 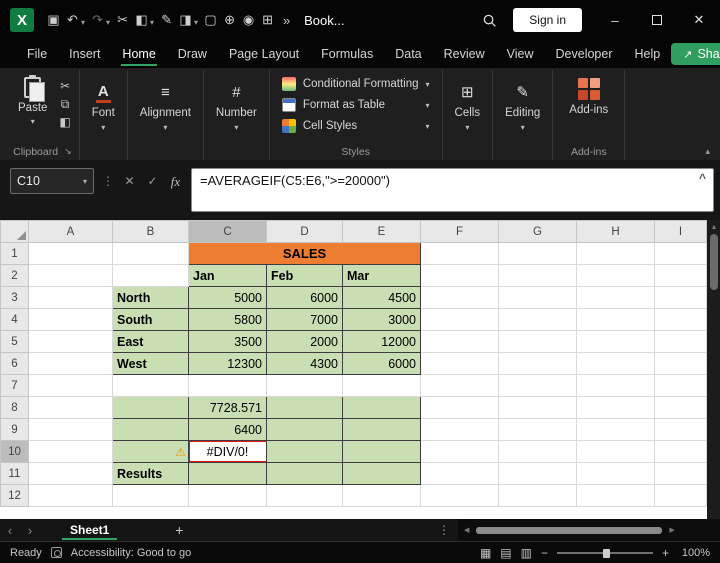 What do you see at coordinates (227, 495) in the screenshot?
I see `cell-C12` at bounding box center [227, 495].